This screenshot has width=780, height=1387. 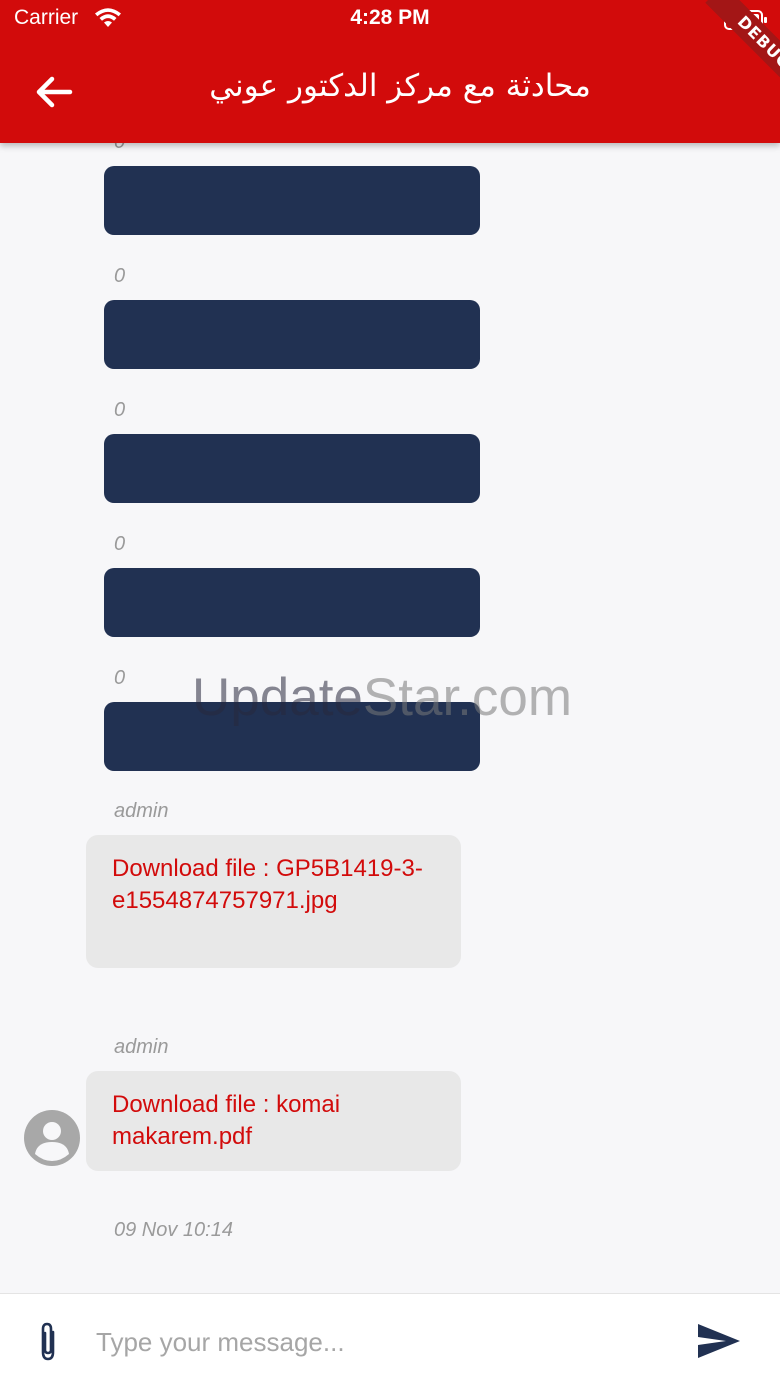 What do you see at coordinates (400, 86) in the screenshot?
I see `page-title: محادثة مع مركز الدكتور عوني` at bounding box center [400, 86].